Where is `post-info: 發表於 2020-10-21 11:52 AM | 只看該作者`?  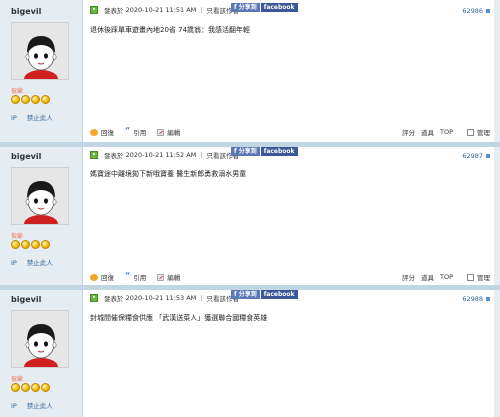 post-info: 發表於 2020-10-21 11:52 AM | 只看該作者 is located at coordinates (164, 155).